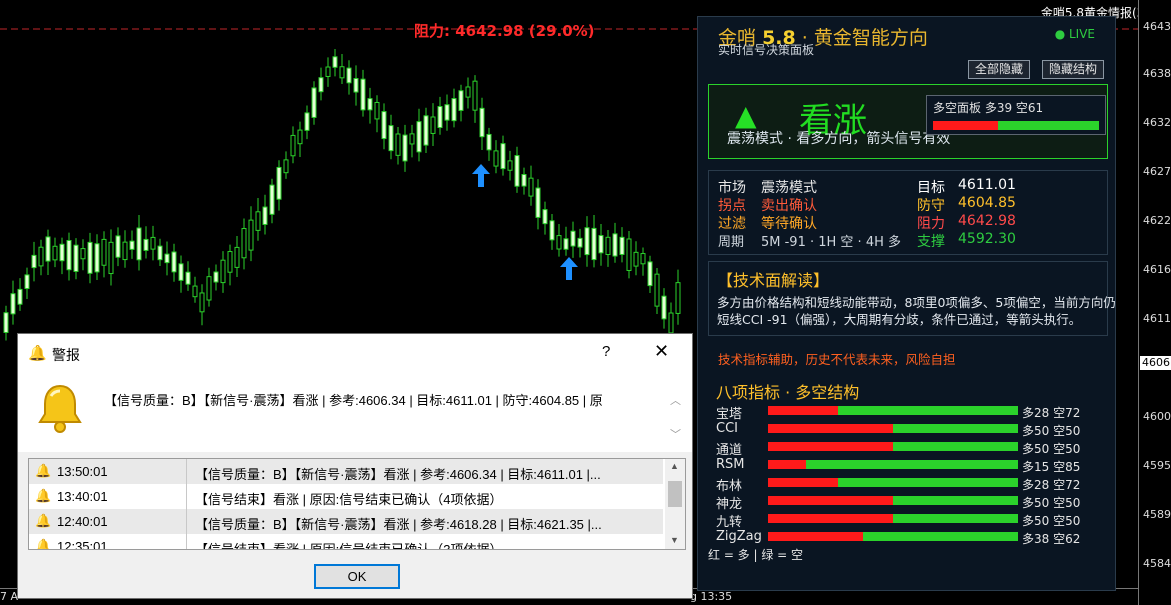 The height and width of the screenshot is (605, 1171). Describe the element at coordinates (1051, 413) in the screenshot. I see `indicator-value: 多28 空72` at that location.